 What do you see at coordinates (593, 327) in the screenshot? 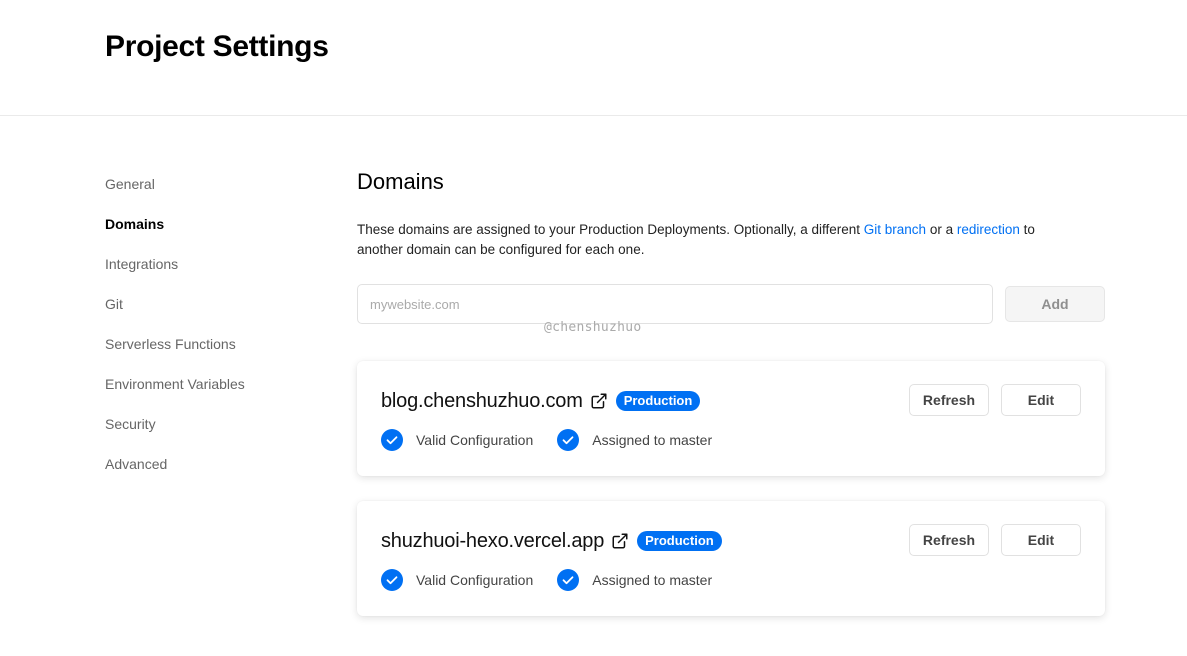
I see `watermark: @chenshuzhuo` at bounding box center [593, 327].